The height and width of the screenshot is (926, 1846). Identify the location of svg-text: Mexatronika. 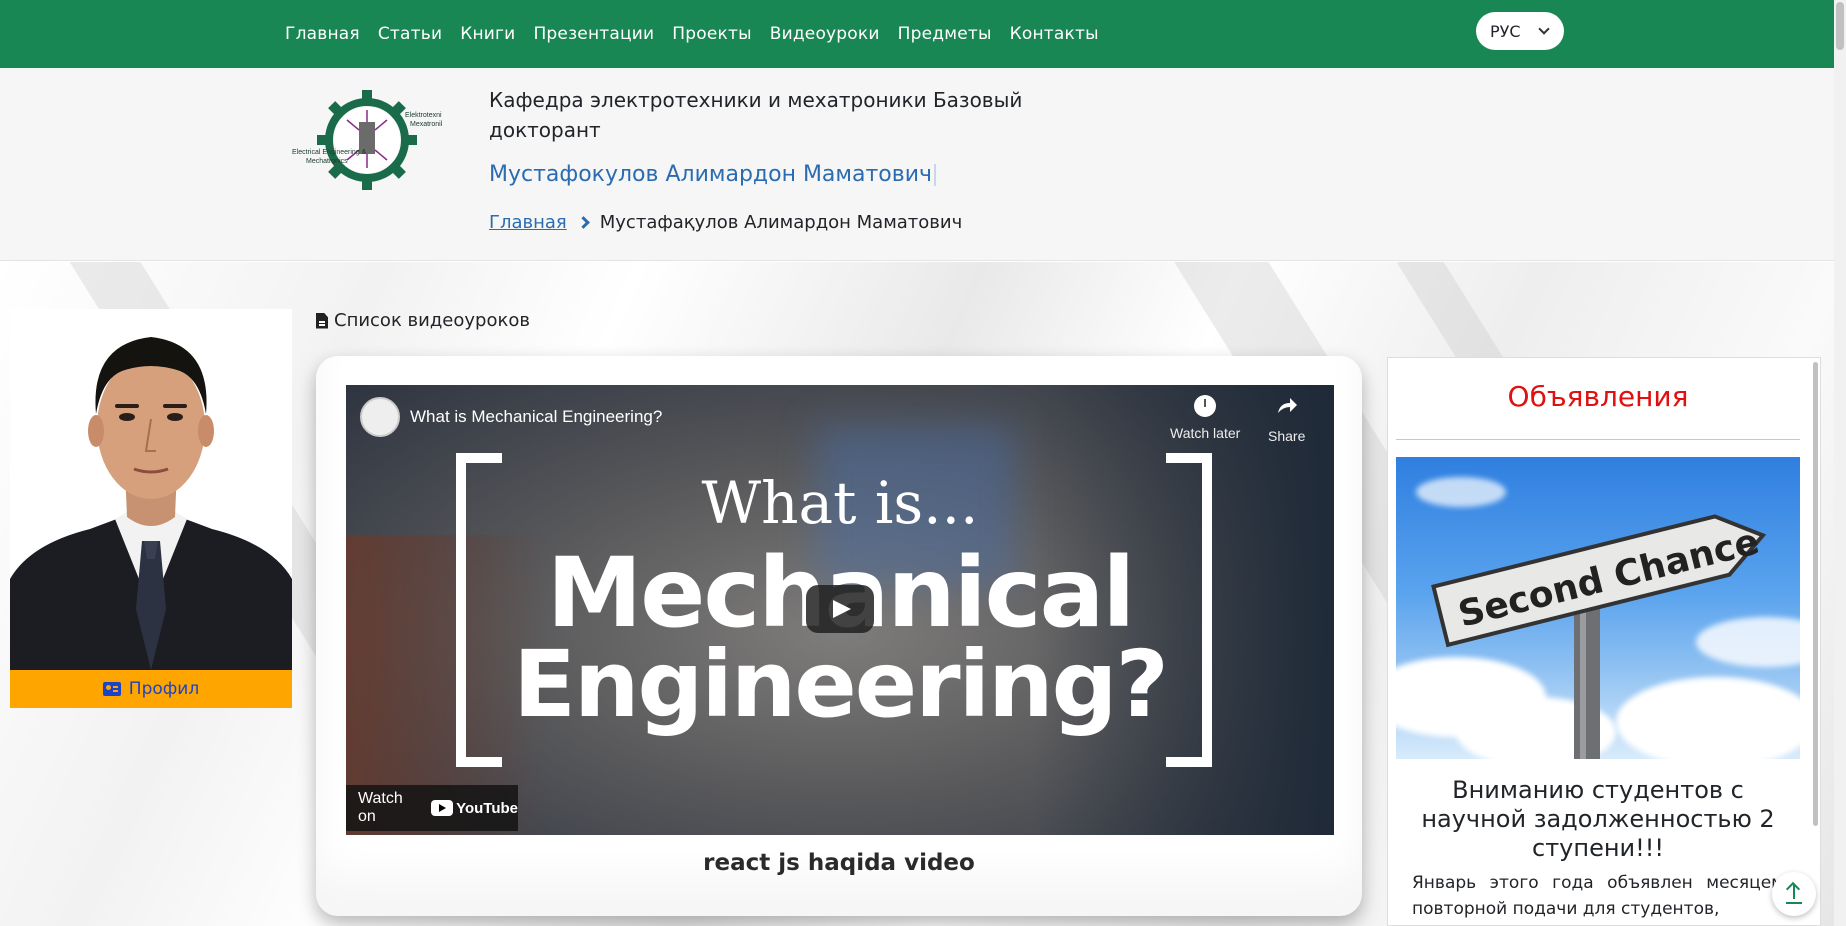
(426, 124).